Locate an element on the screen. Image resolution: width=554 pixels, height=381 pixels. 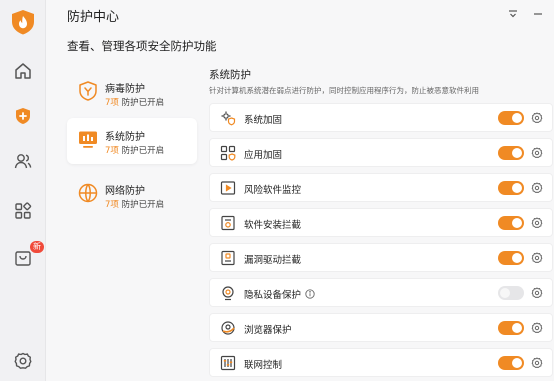
page-title: 防护中心 is located at coordinates (93, 17).